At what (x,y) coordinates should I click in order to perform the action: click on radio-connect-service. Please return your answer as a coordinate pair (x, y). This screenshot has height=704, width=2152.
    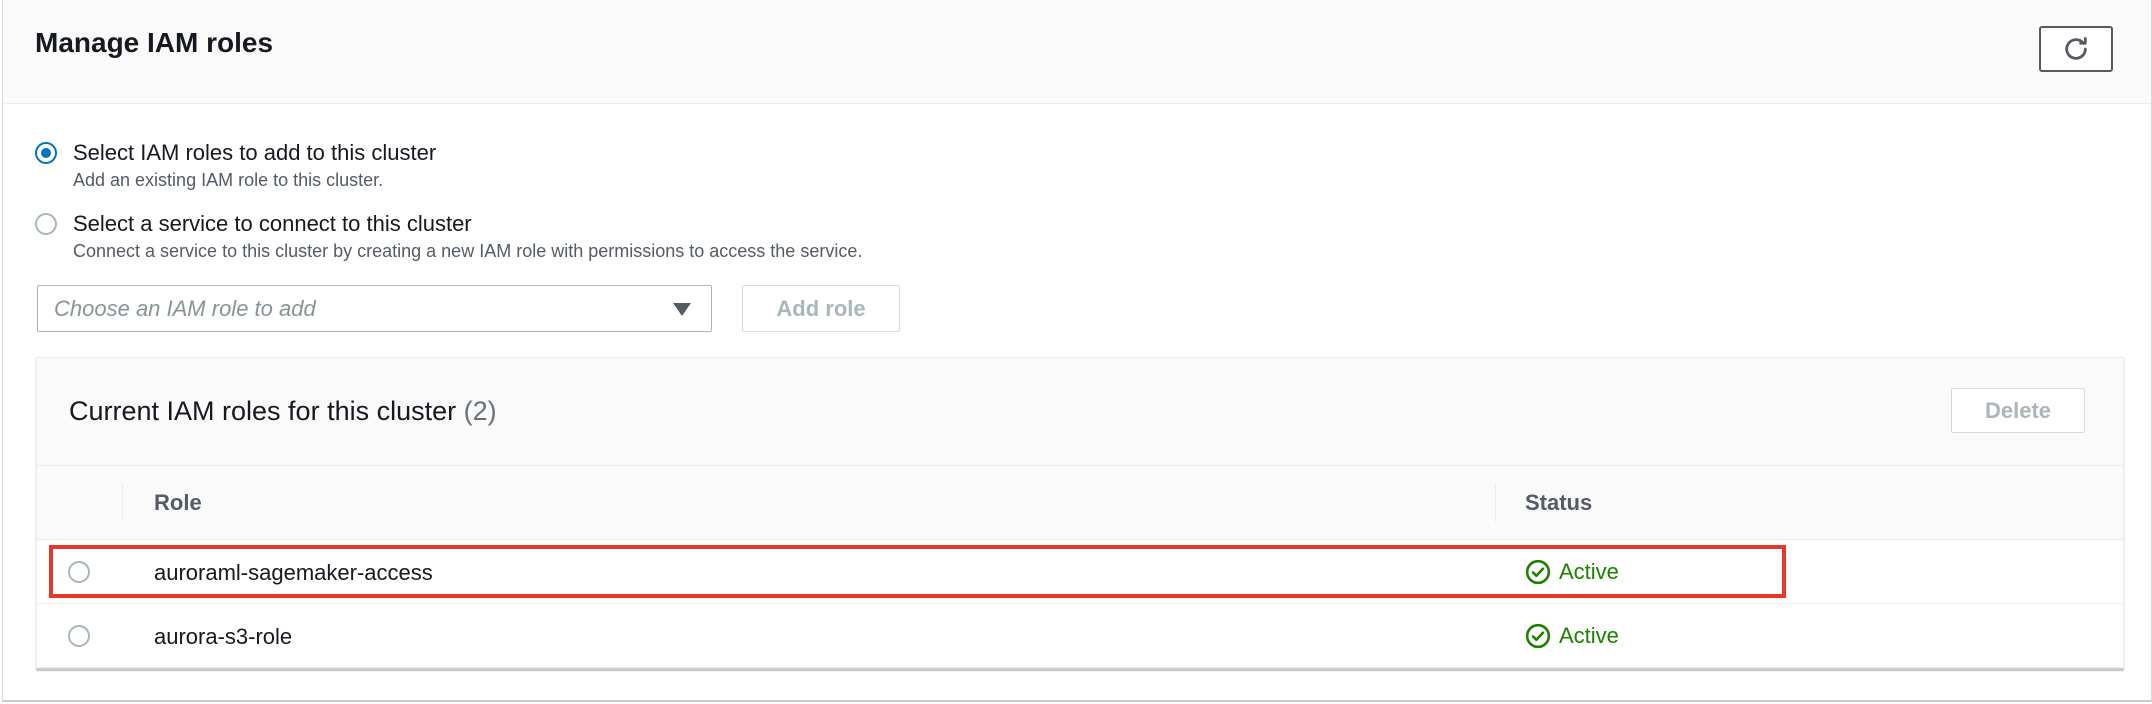
    Looking at the image, I should click on (46, 224).